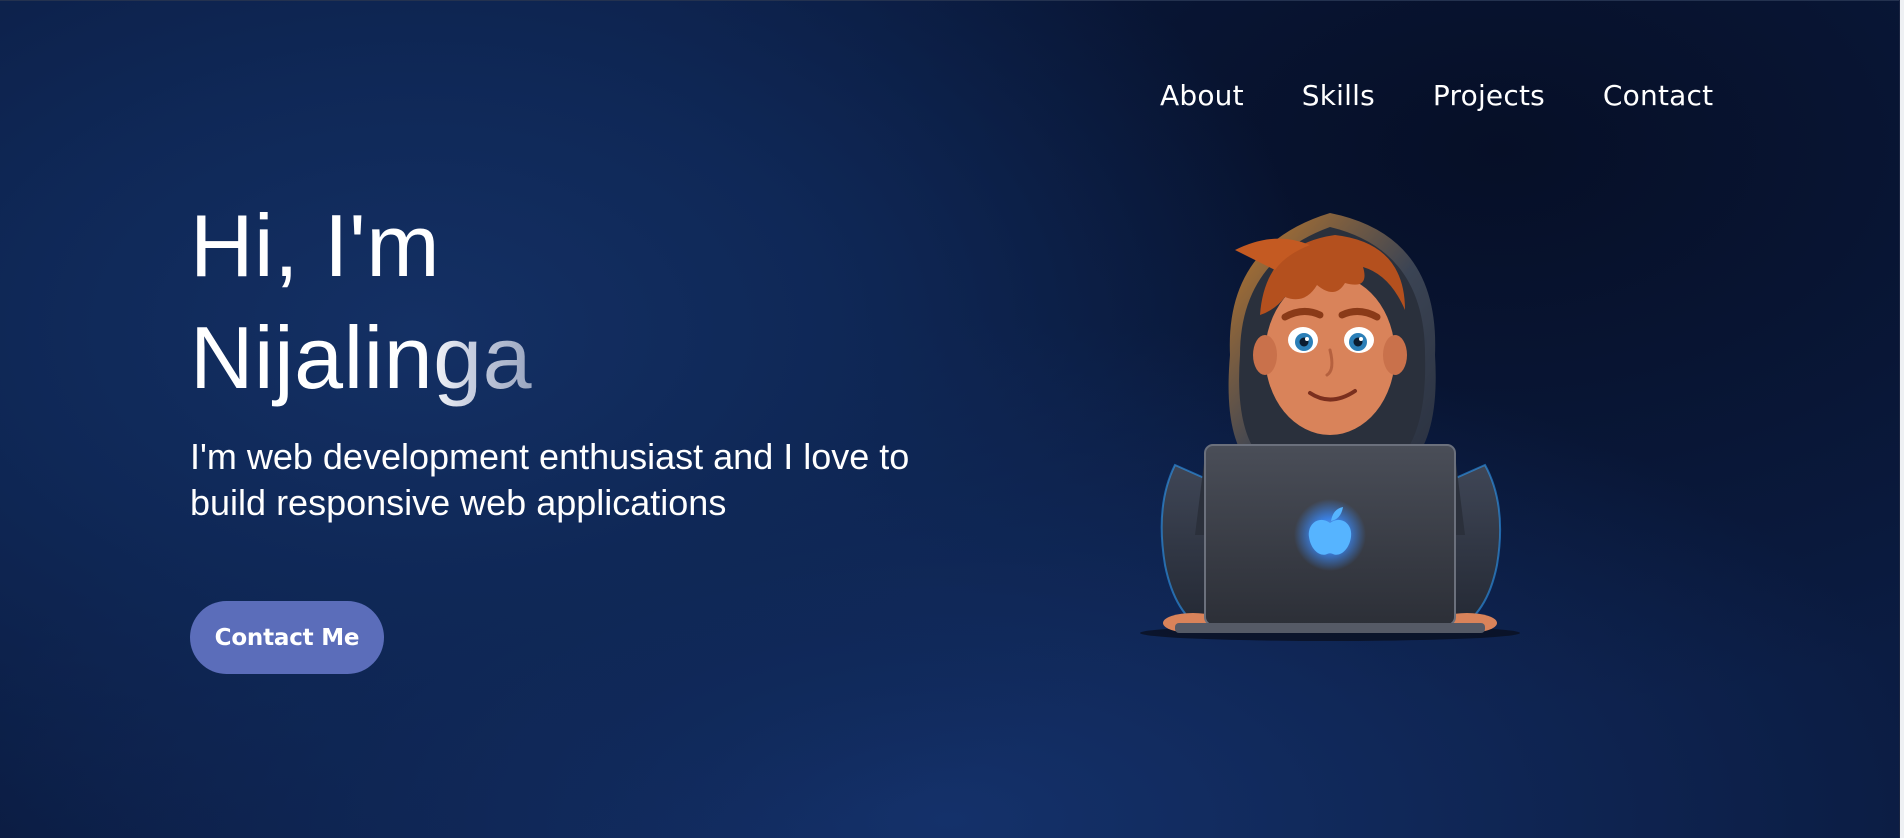 This screenshot has height=838, width=1904. I want to click on contact-me-button: Contact Me, so click(287, 637).